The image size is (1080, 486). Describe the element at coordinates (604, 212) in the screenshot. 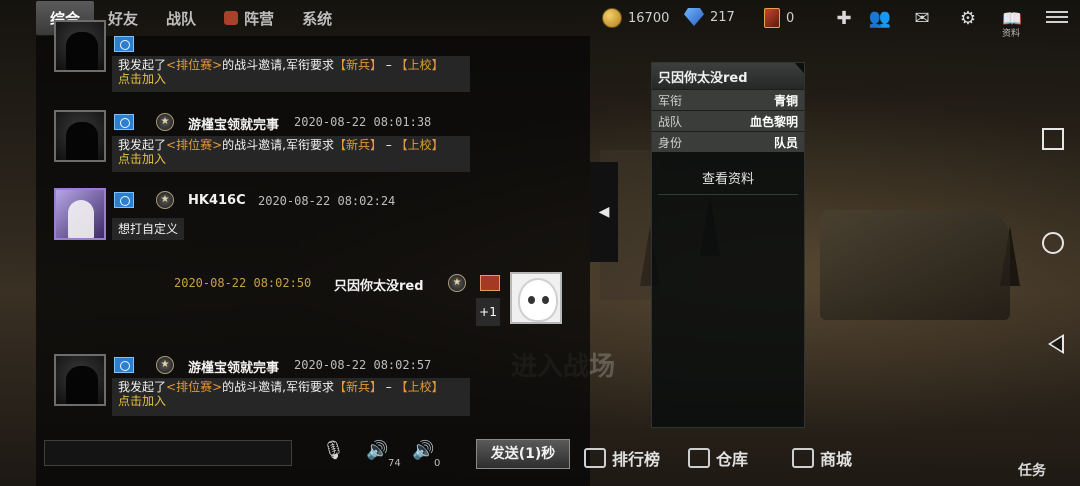

I see `collapse-chat-button: ◀` at that location.